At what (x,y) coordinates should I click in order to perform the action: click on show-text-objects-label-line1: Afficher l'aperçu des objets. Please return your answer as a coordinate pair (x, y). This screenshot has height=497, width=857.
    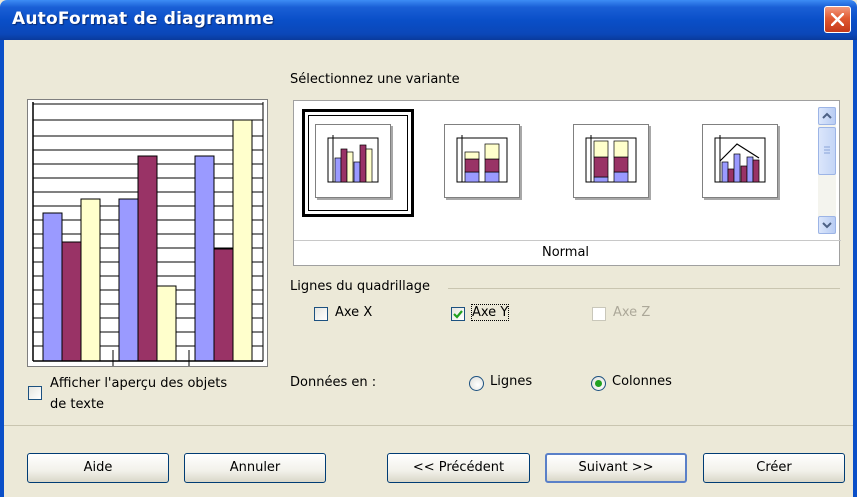
    Looking at the image, I should click on (139, 383).